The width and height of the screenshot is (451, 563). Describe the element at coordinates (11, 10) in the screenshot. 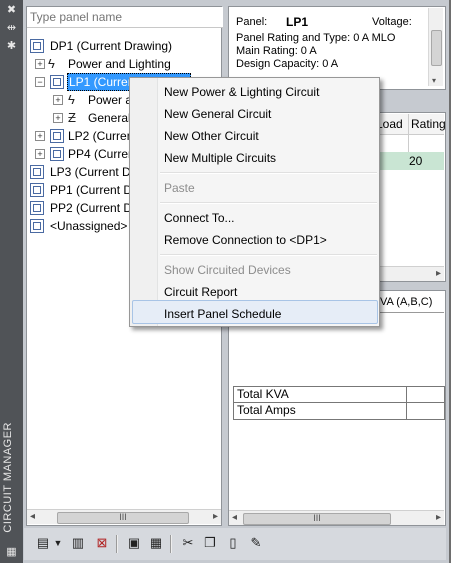

I see `close-icon: ✖` at that location.